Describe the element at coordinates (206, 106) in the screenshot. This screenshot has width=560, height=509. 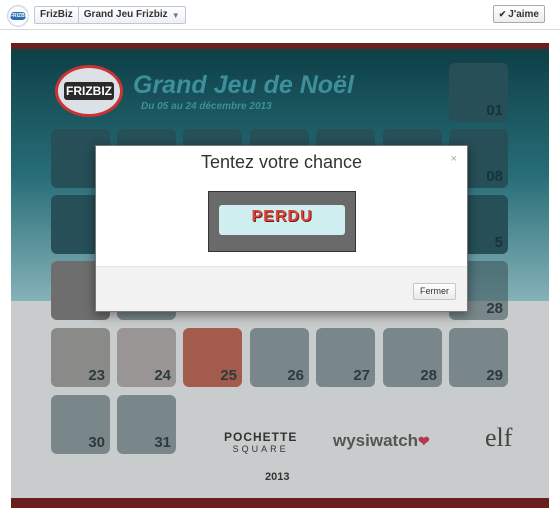
I see `game-dates: Du 05 au 24 décembre 2013` at that location.